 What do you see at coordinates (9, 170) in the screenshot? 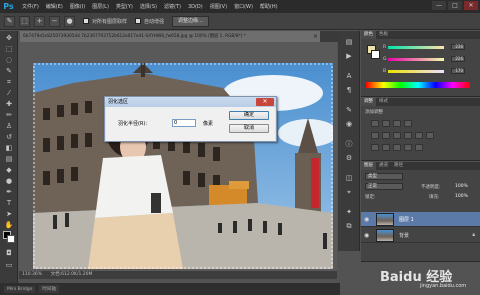
I see `blur-tool-icon: ◆` at bounding box center [9, 170].